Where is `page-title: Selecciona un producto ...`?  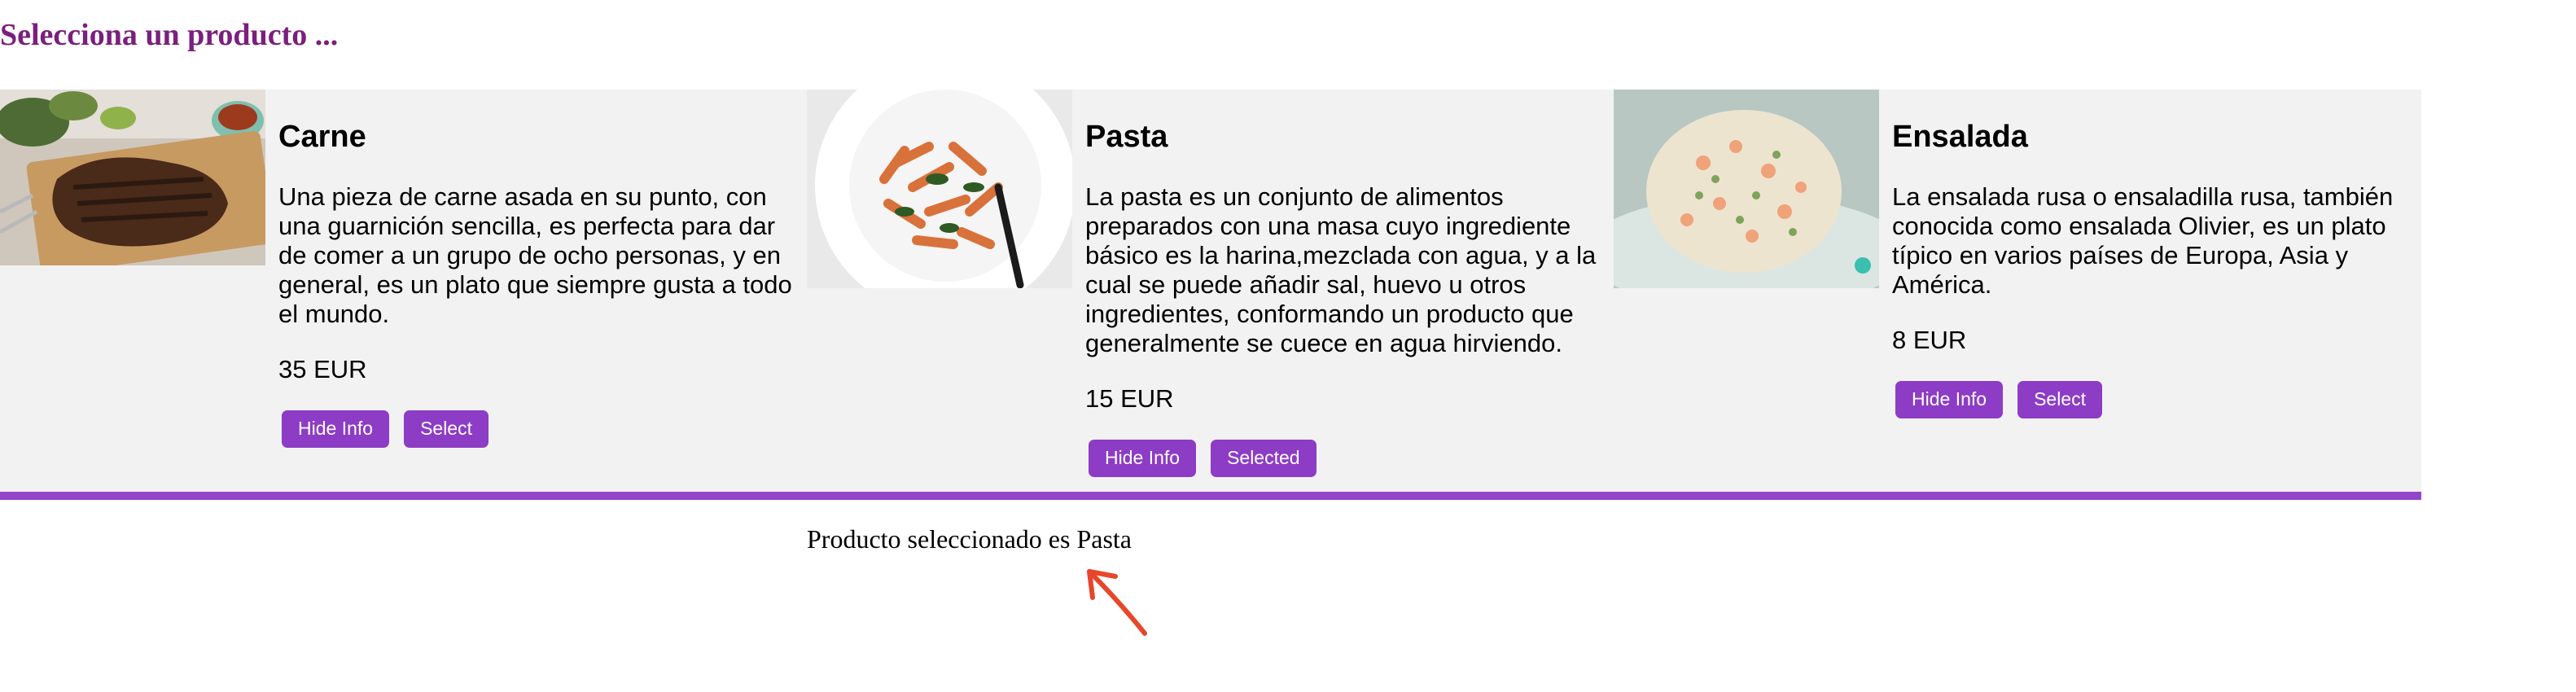 page-title: Selecciona un producto ... is located at coordinates (169, 35).